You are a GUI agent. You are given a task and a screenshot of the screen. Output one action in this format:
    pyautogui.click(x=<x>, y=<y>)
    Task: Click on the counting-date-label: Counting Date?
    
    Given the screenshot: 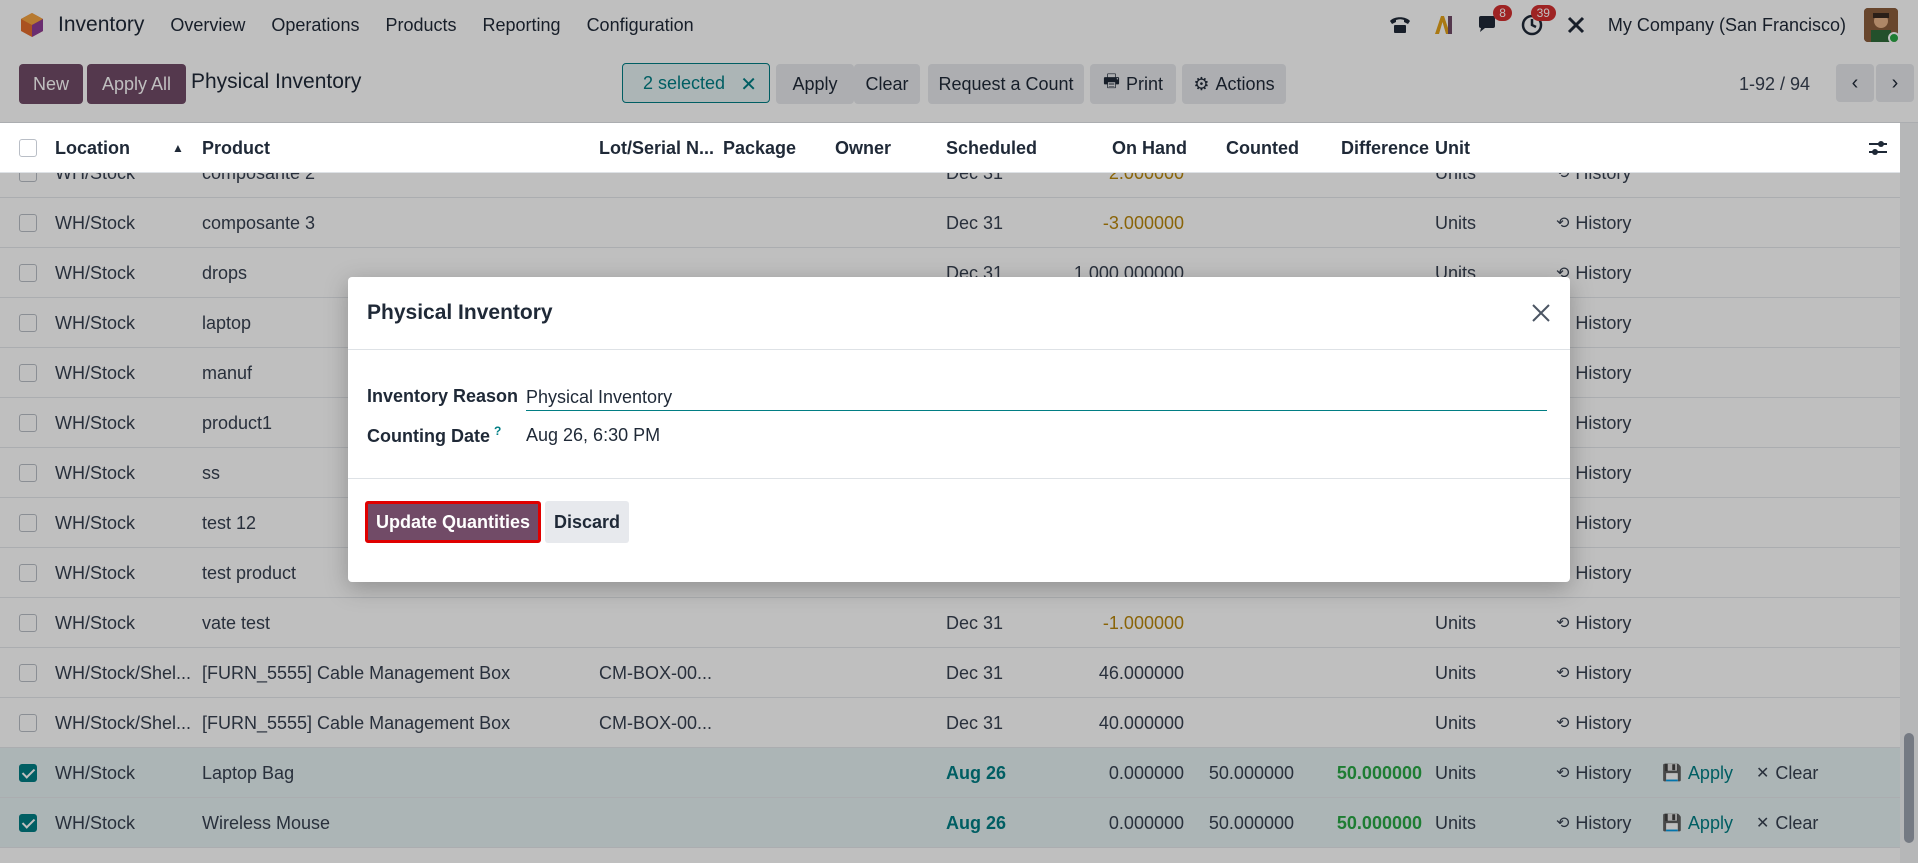 What is the action you would take?
    pyautogui.click(x=434, y=435)
    